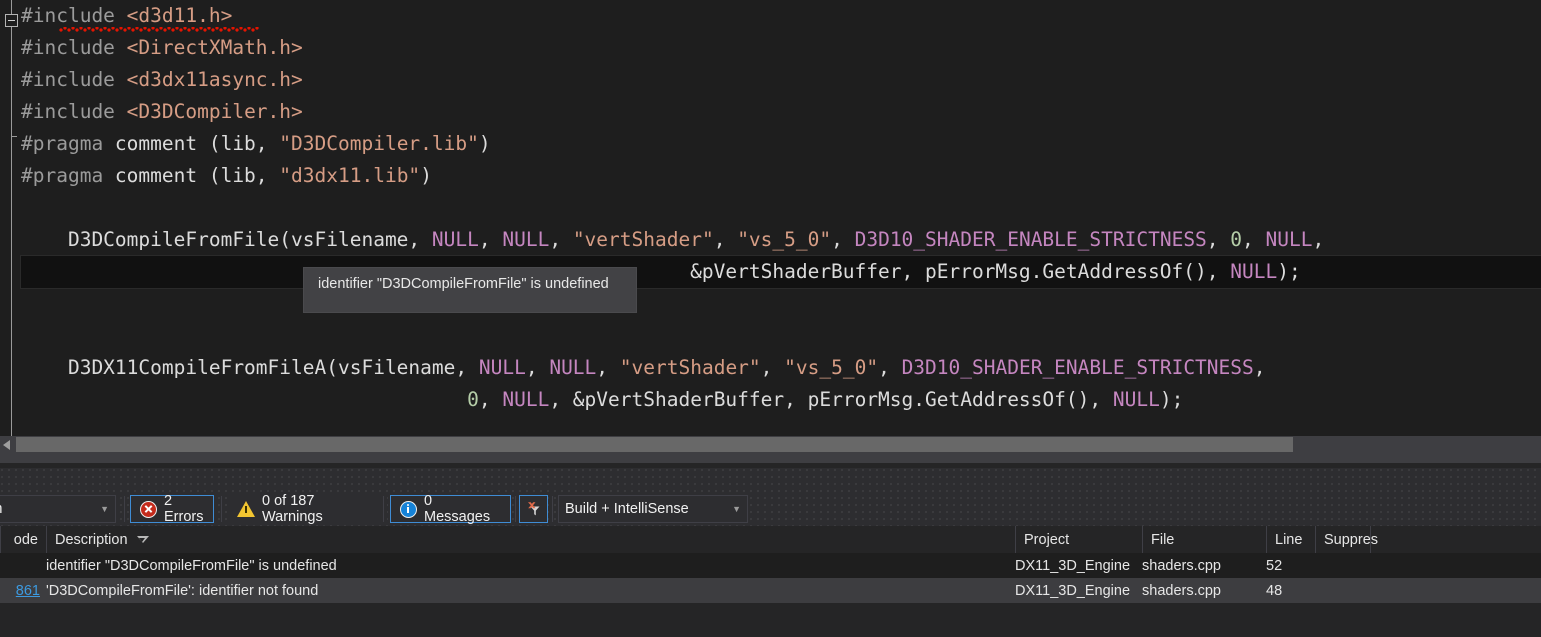 This screenshot has width=1541, height=637. Describe the element at coordinates (770, 620) in the screenshot. I see `error-table-empty-area` at that location.